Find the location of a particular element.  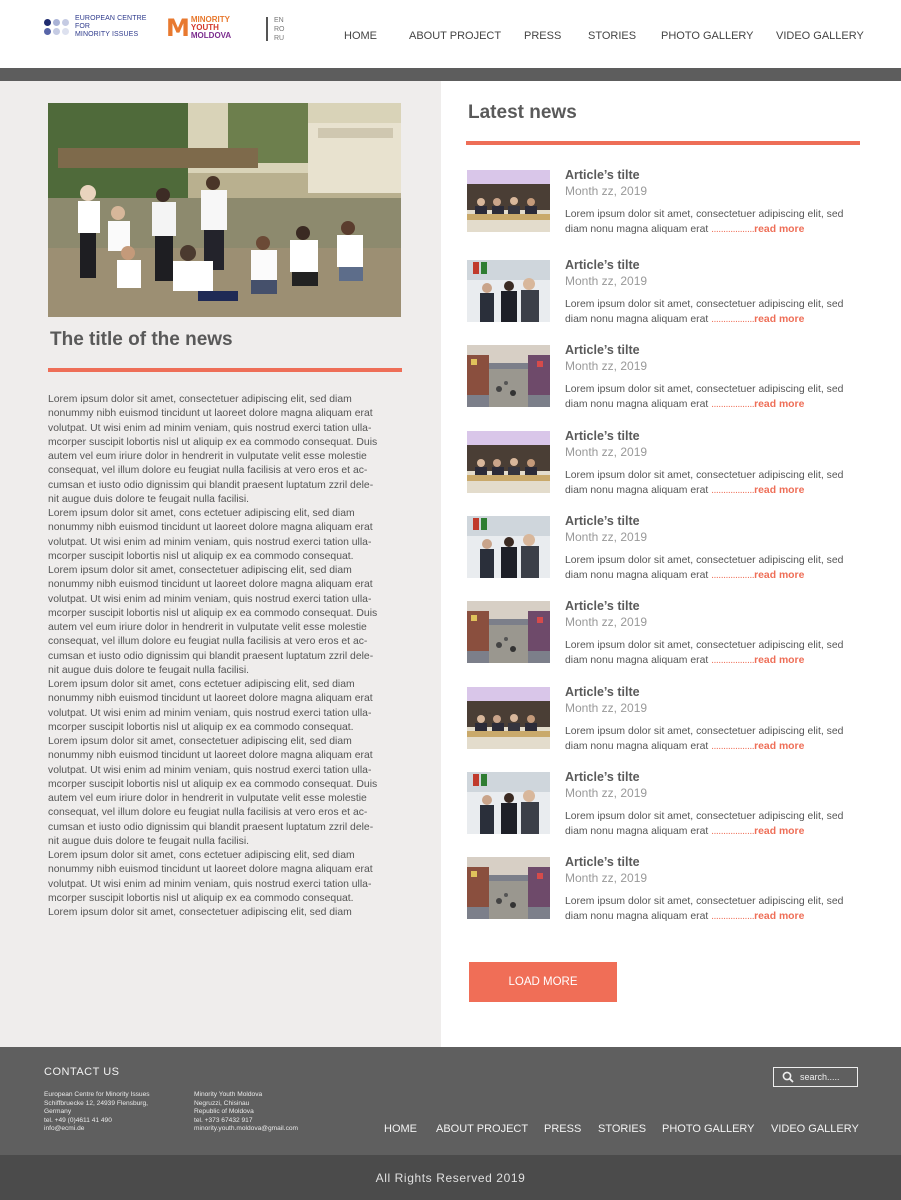

nav-stories: STORIES is located at coordinates (612, 36).